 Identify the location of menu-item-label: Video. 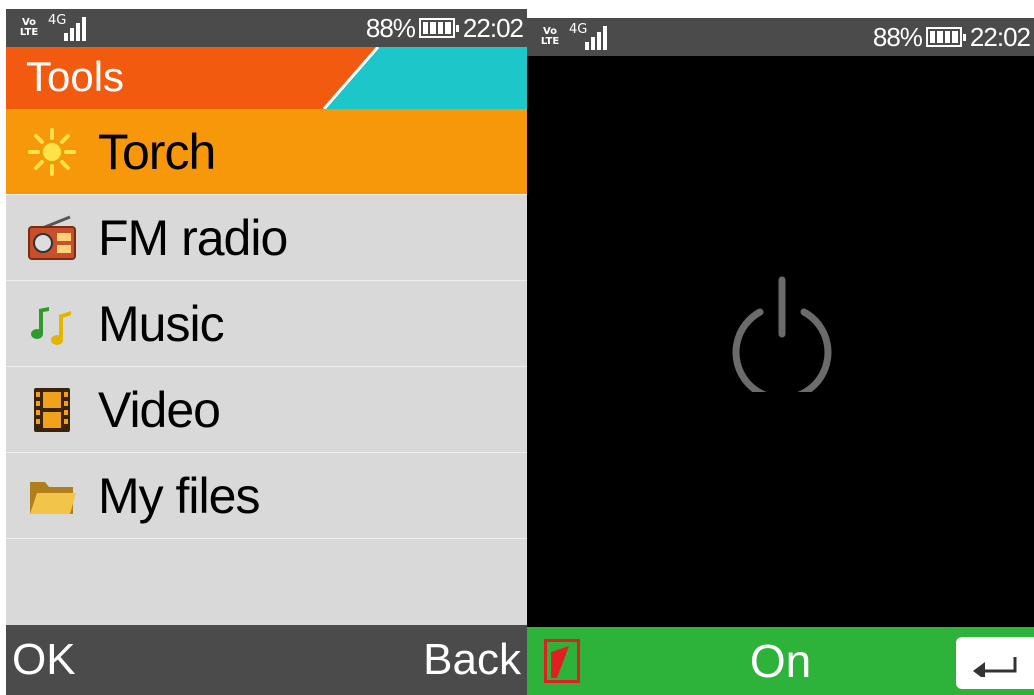
(159, 409).